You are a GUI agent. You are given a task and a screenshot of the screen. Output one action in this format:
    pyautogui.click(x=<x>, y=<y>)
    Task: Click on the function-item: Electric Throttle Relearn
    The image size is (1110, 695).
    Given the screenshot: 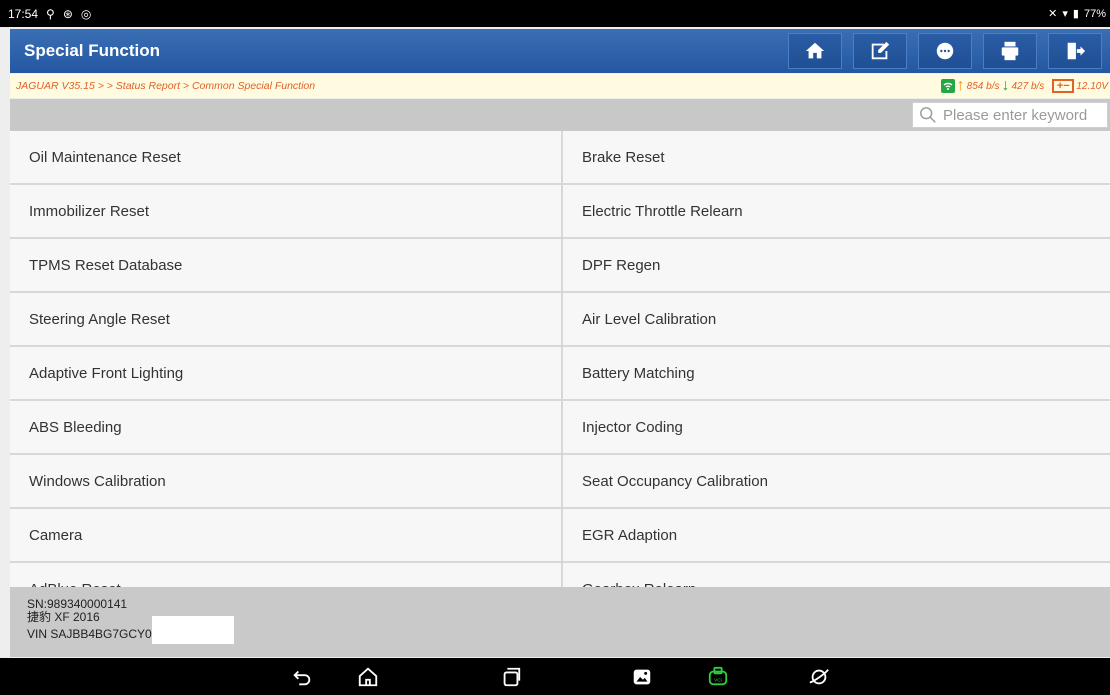 What is the action you would take?
    pyautogui.click(x=836, y=212)
    